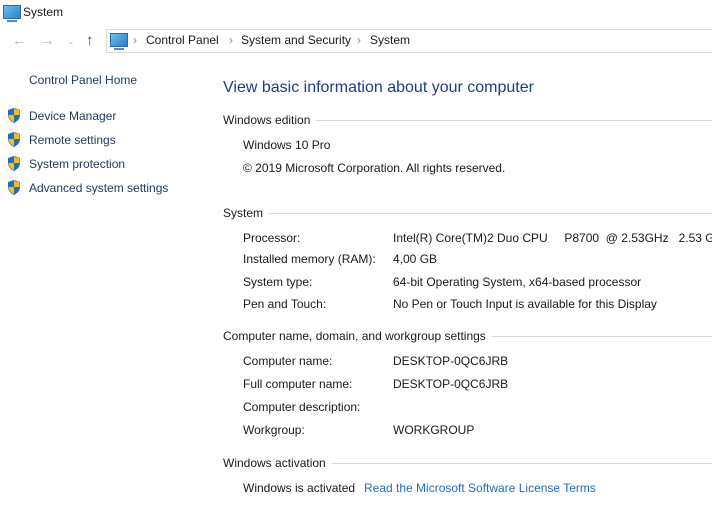  I want to click on device-manager-link: Device Manager, so click(72, 116).